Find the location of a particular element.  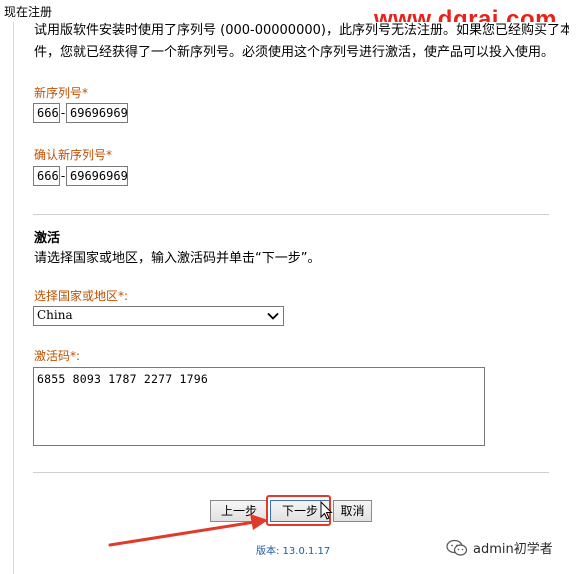

confirm-serial-field-group: 666 - 69696969 is located at coordinates (80, 176).